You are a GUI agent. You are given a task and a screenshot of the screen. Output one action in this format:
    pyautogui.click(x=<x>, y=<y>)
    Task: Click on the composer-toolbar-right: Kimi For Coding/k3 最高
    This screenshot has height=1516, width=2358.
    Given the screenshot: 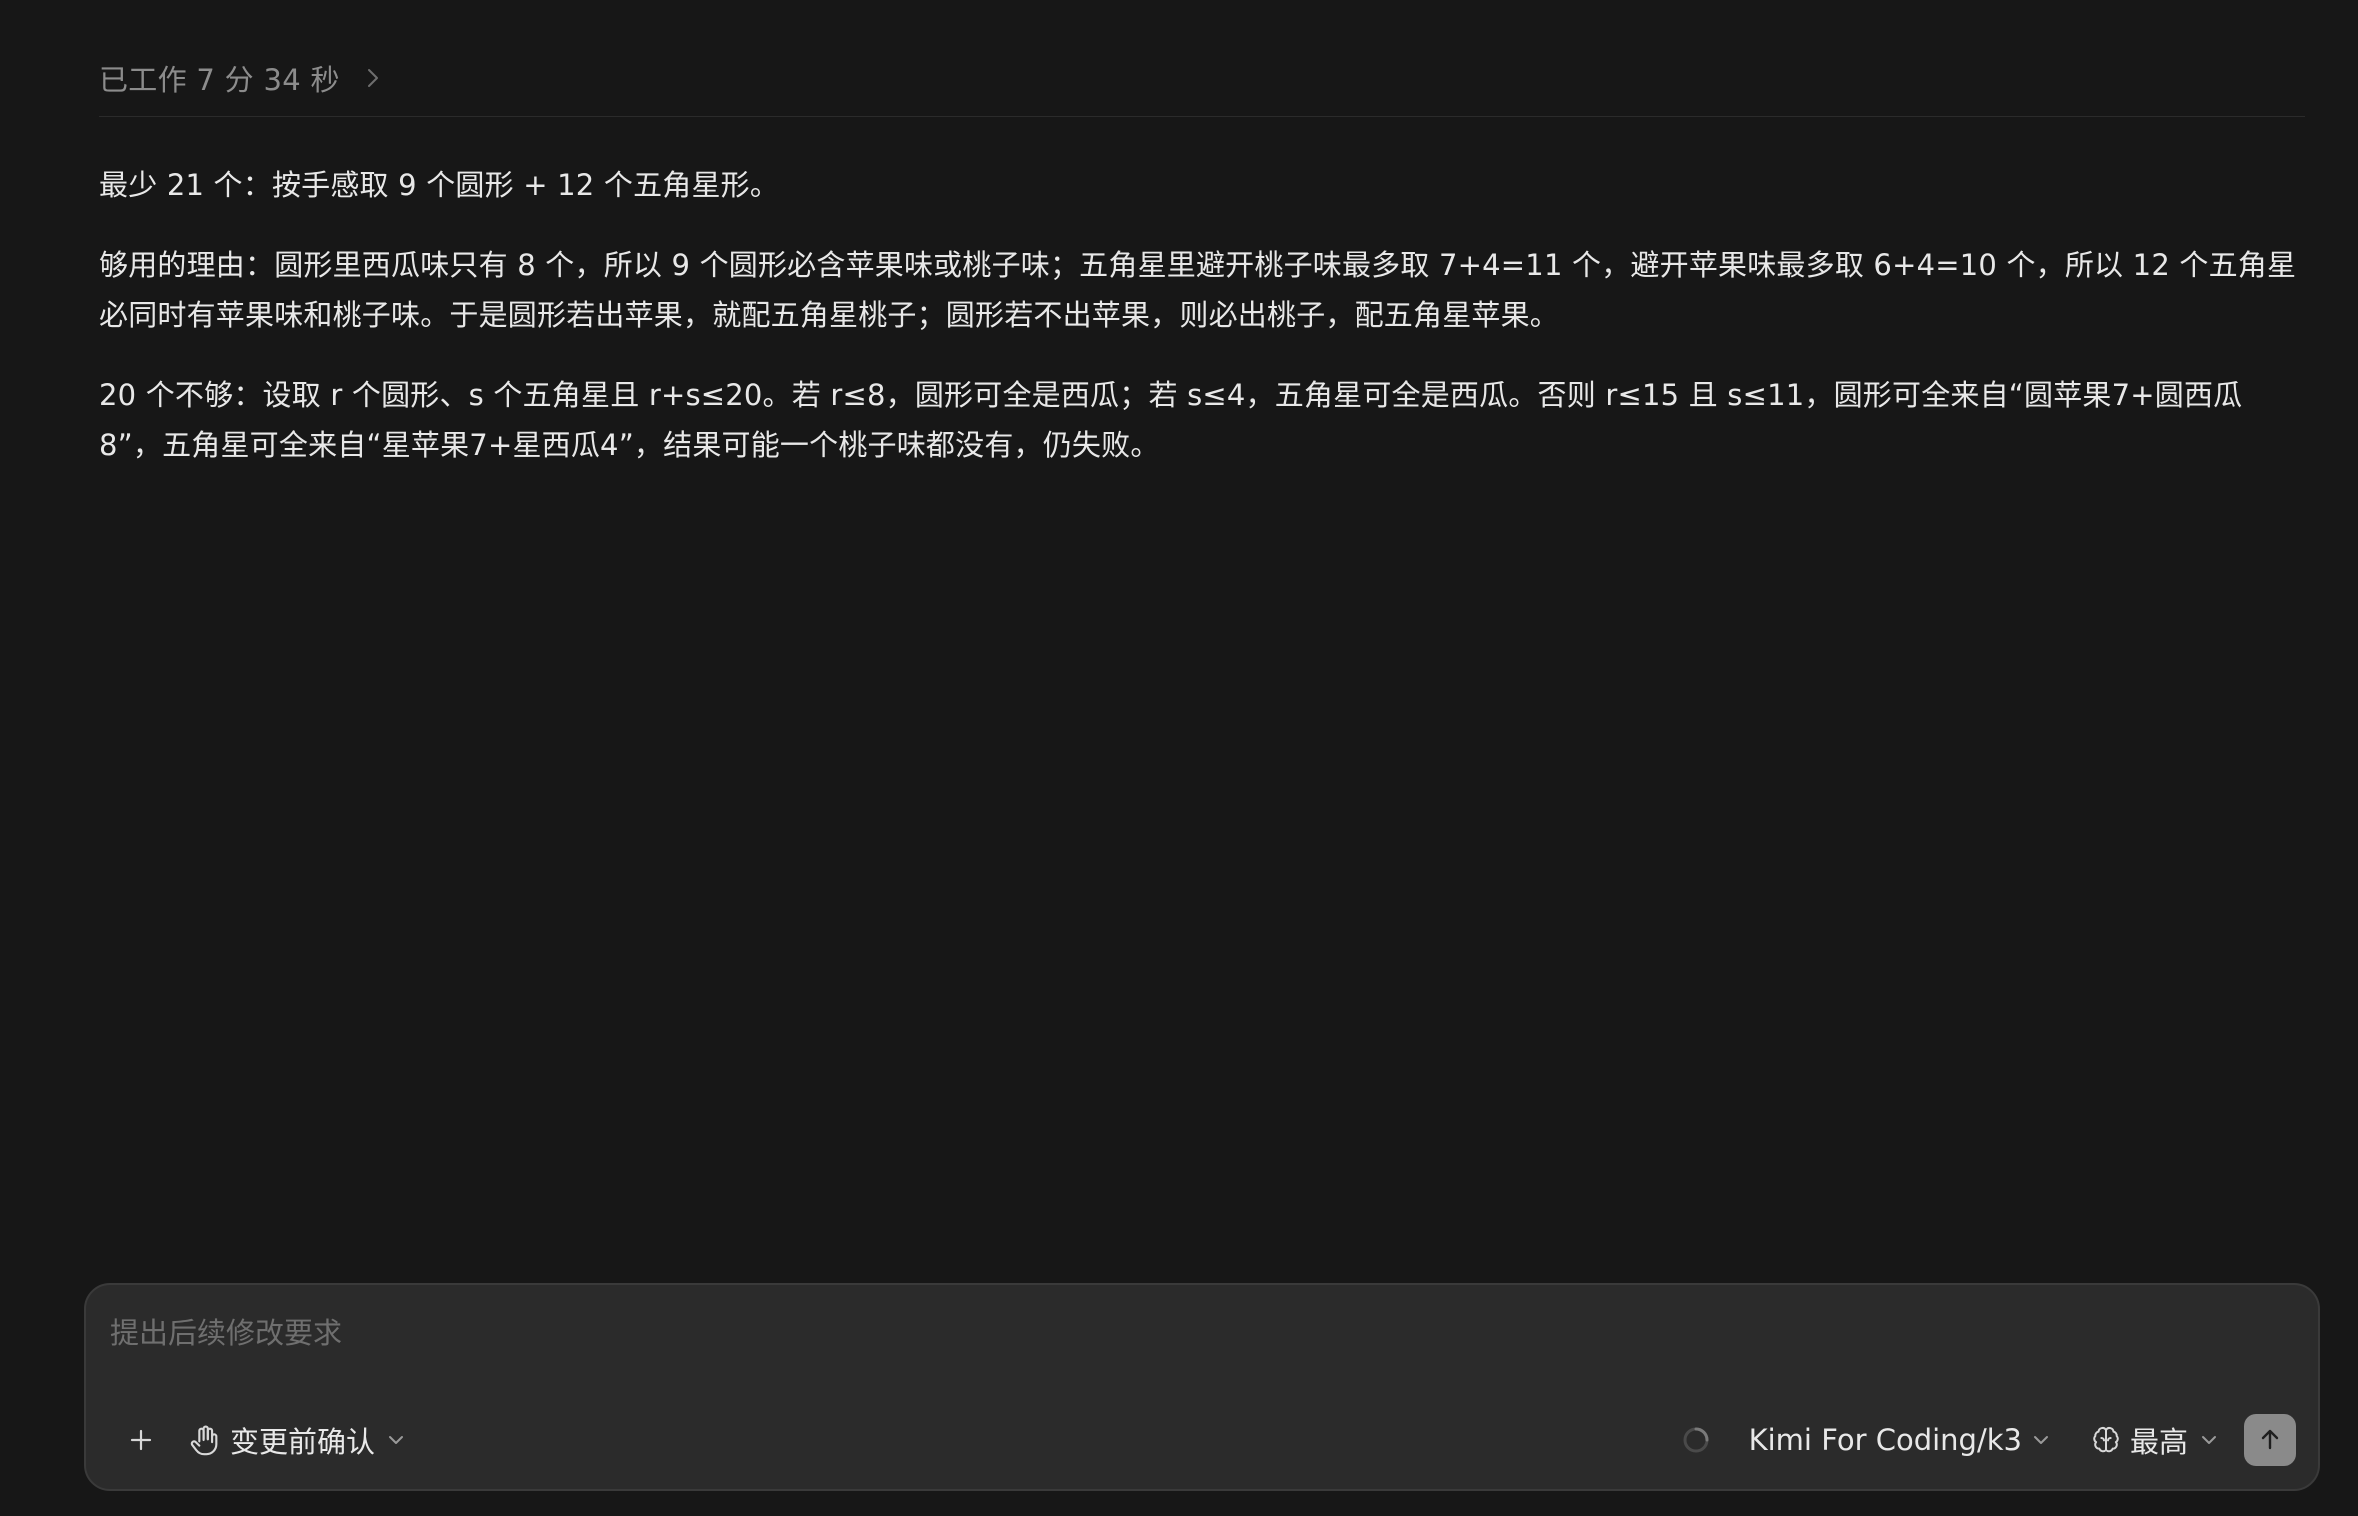 What is the action you would take?
    pyautogui.click(x=1988, y=1440)
    